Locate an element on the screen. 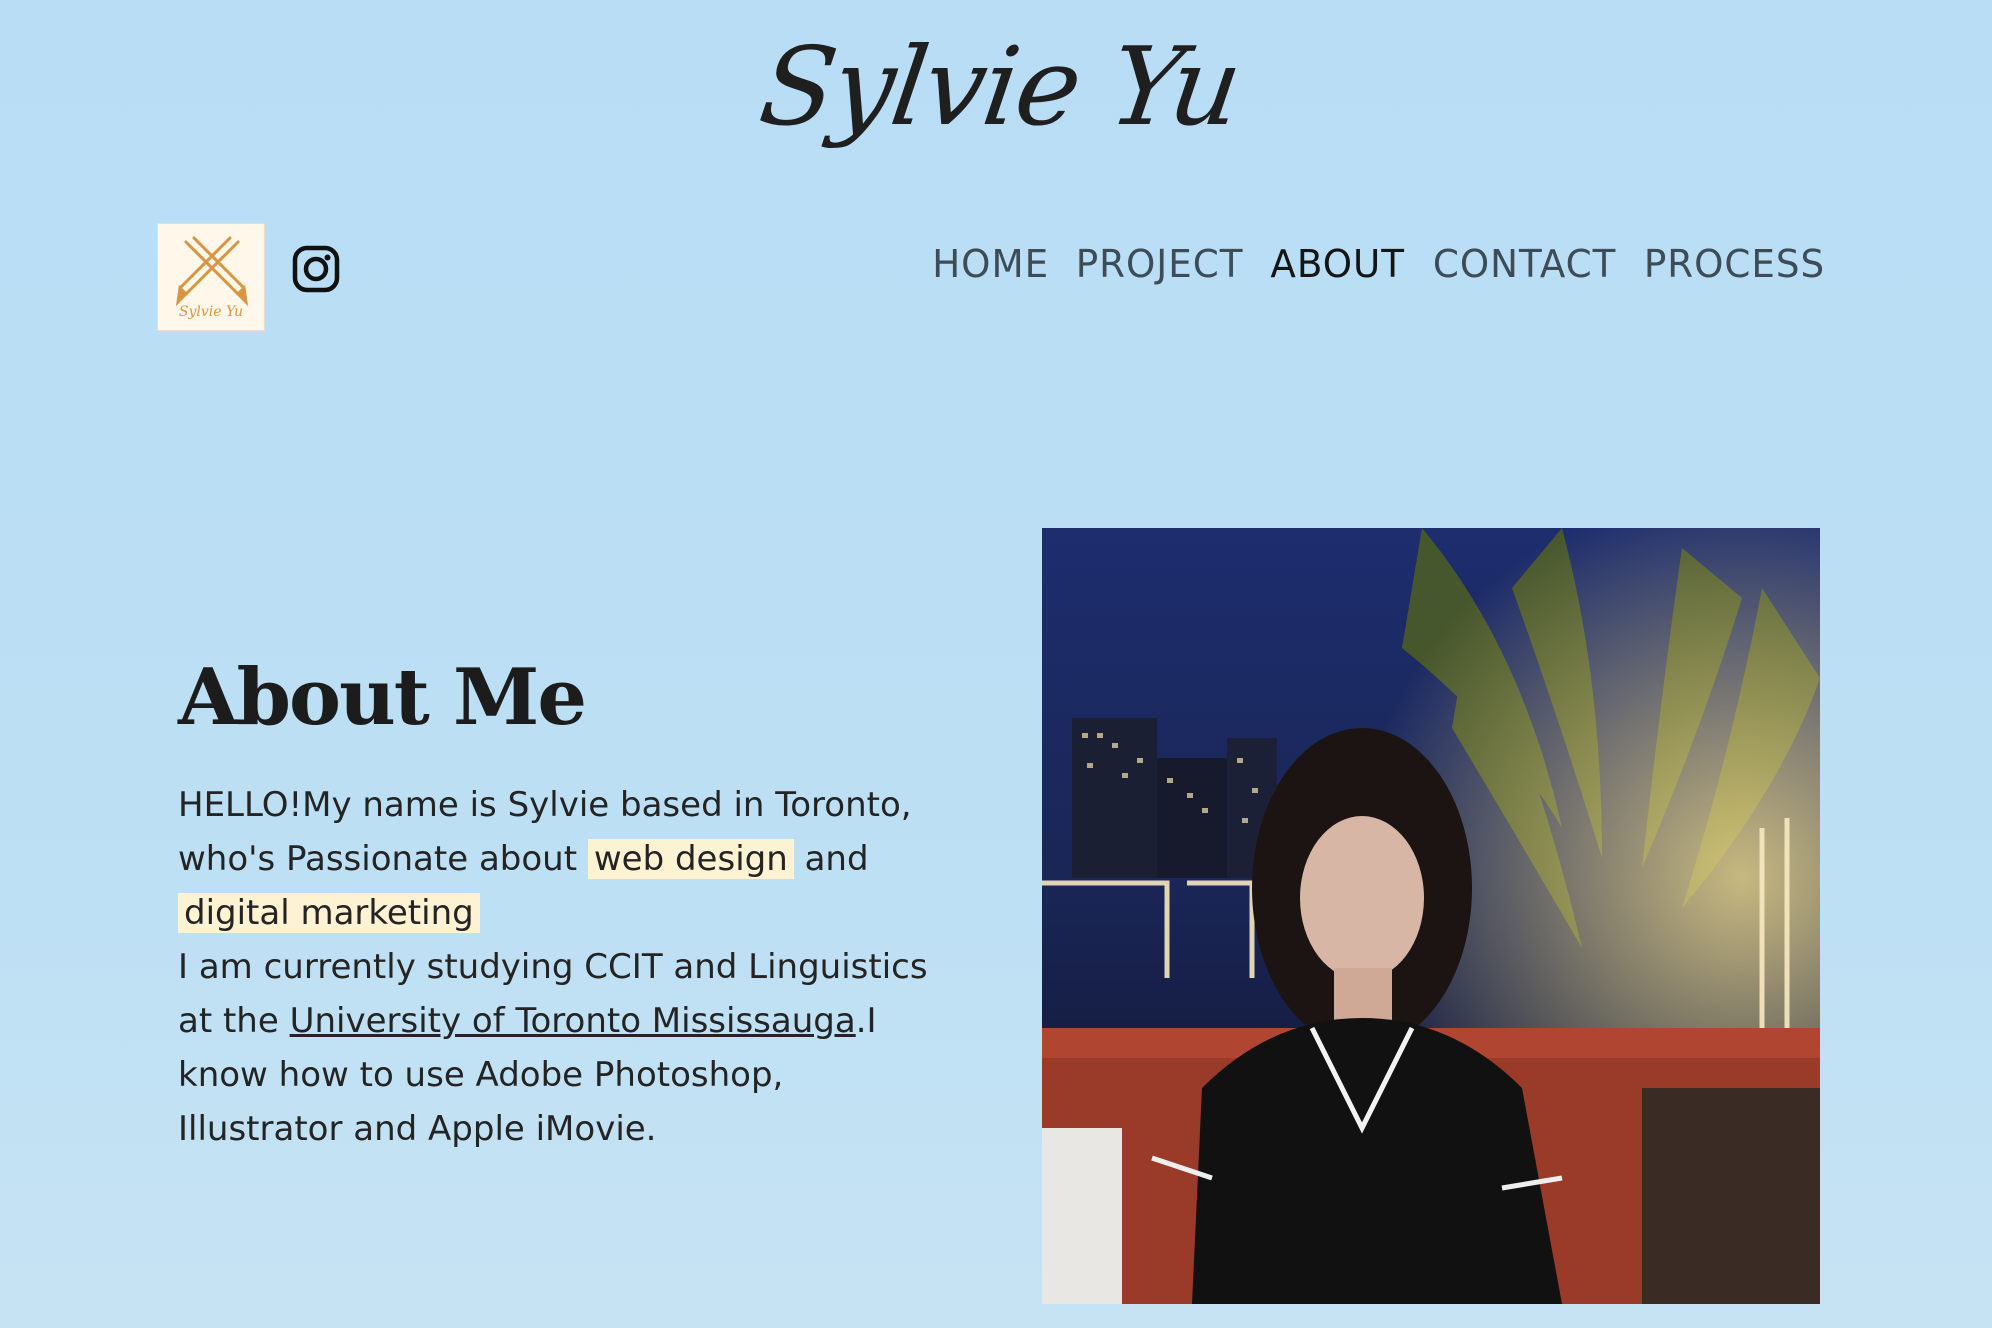  nav-about: ABOUT is located at coordinates (1338, 264).